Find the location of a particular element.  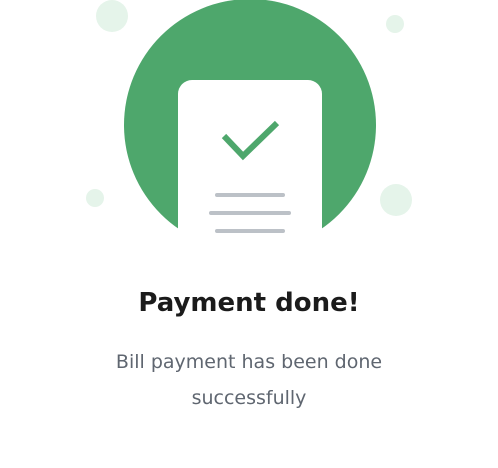

page-title: Payment done! is located at coordinates (249, 303).